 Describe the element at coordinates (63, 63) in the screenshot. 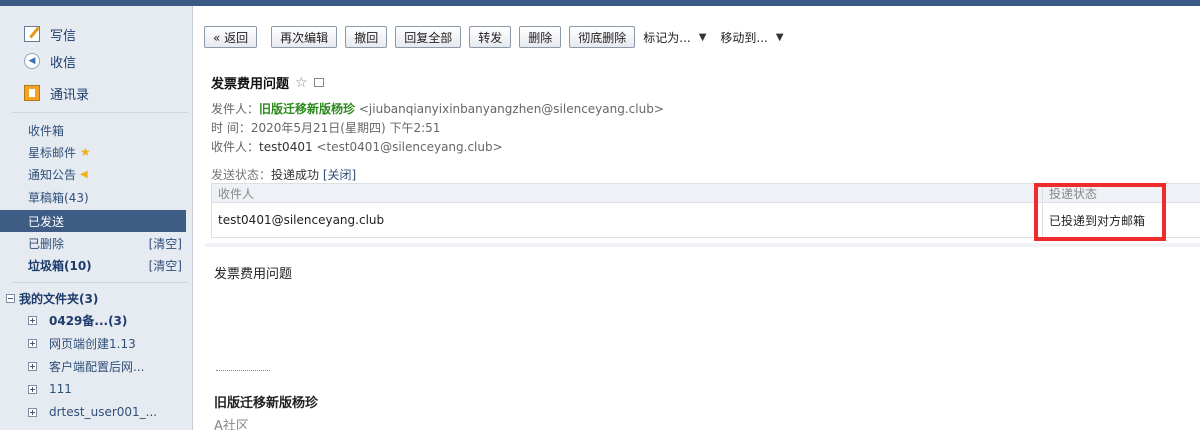

I see `receive-label: 收信` at that location.